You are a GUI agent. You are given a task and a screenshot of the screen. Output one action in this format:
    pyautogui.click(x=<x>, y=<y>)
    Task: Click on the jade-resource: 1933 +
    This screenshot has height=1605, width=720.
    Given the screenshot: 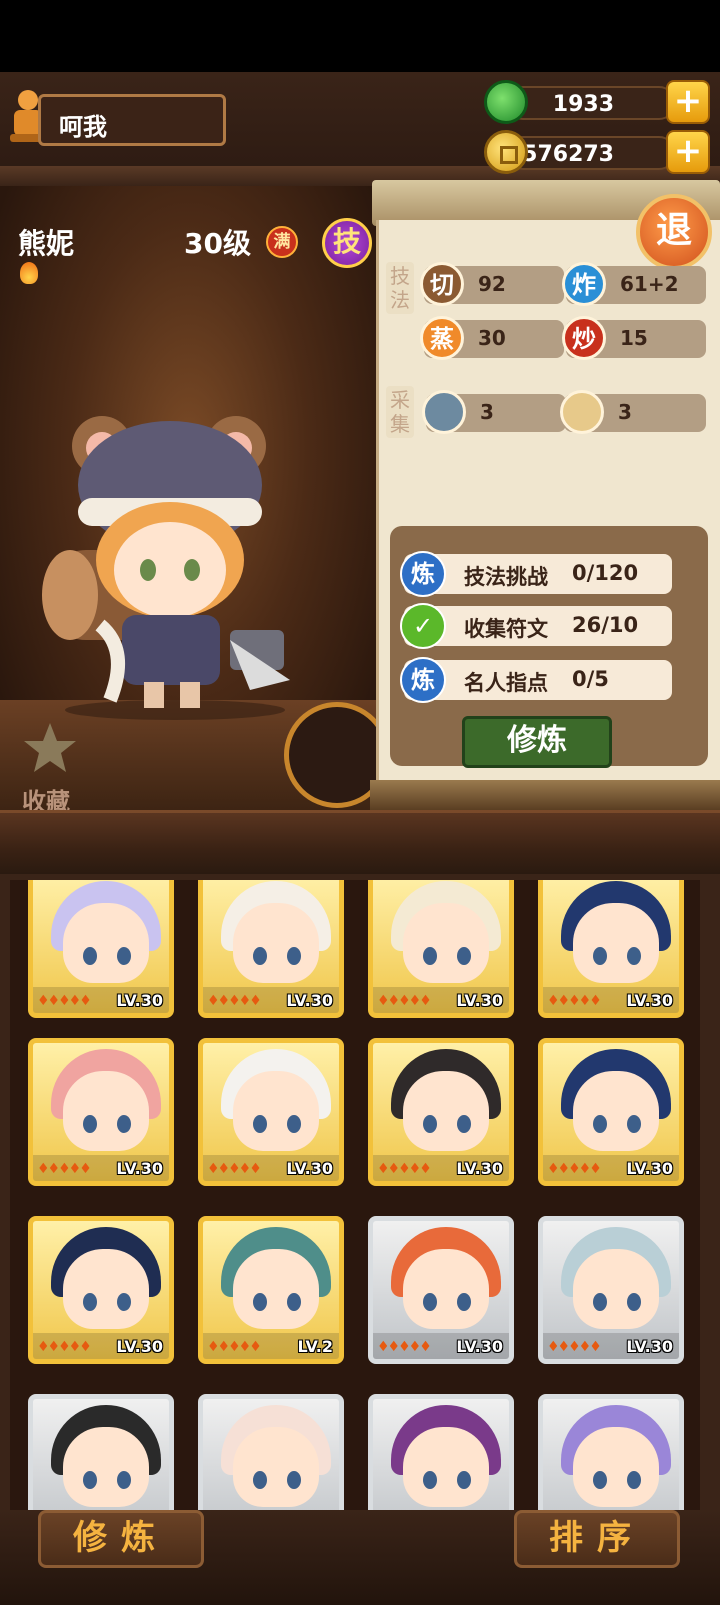 What is the action you would take?
    pyautogui.click(x=597, y=102)
    